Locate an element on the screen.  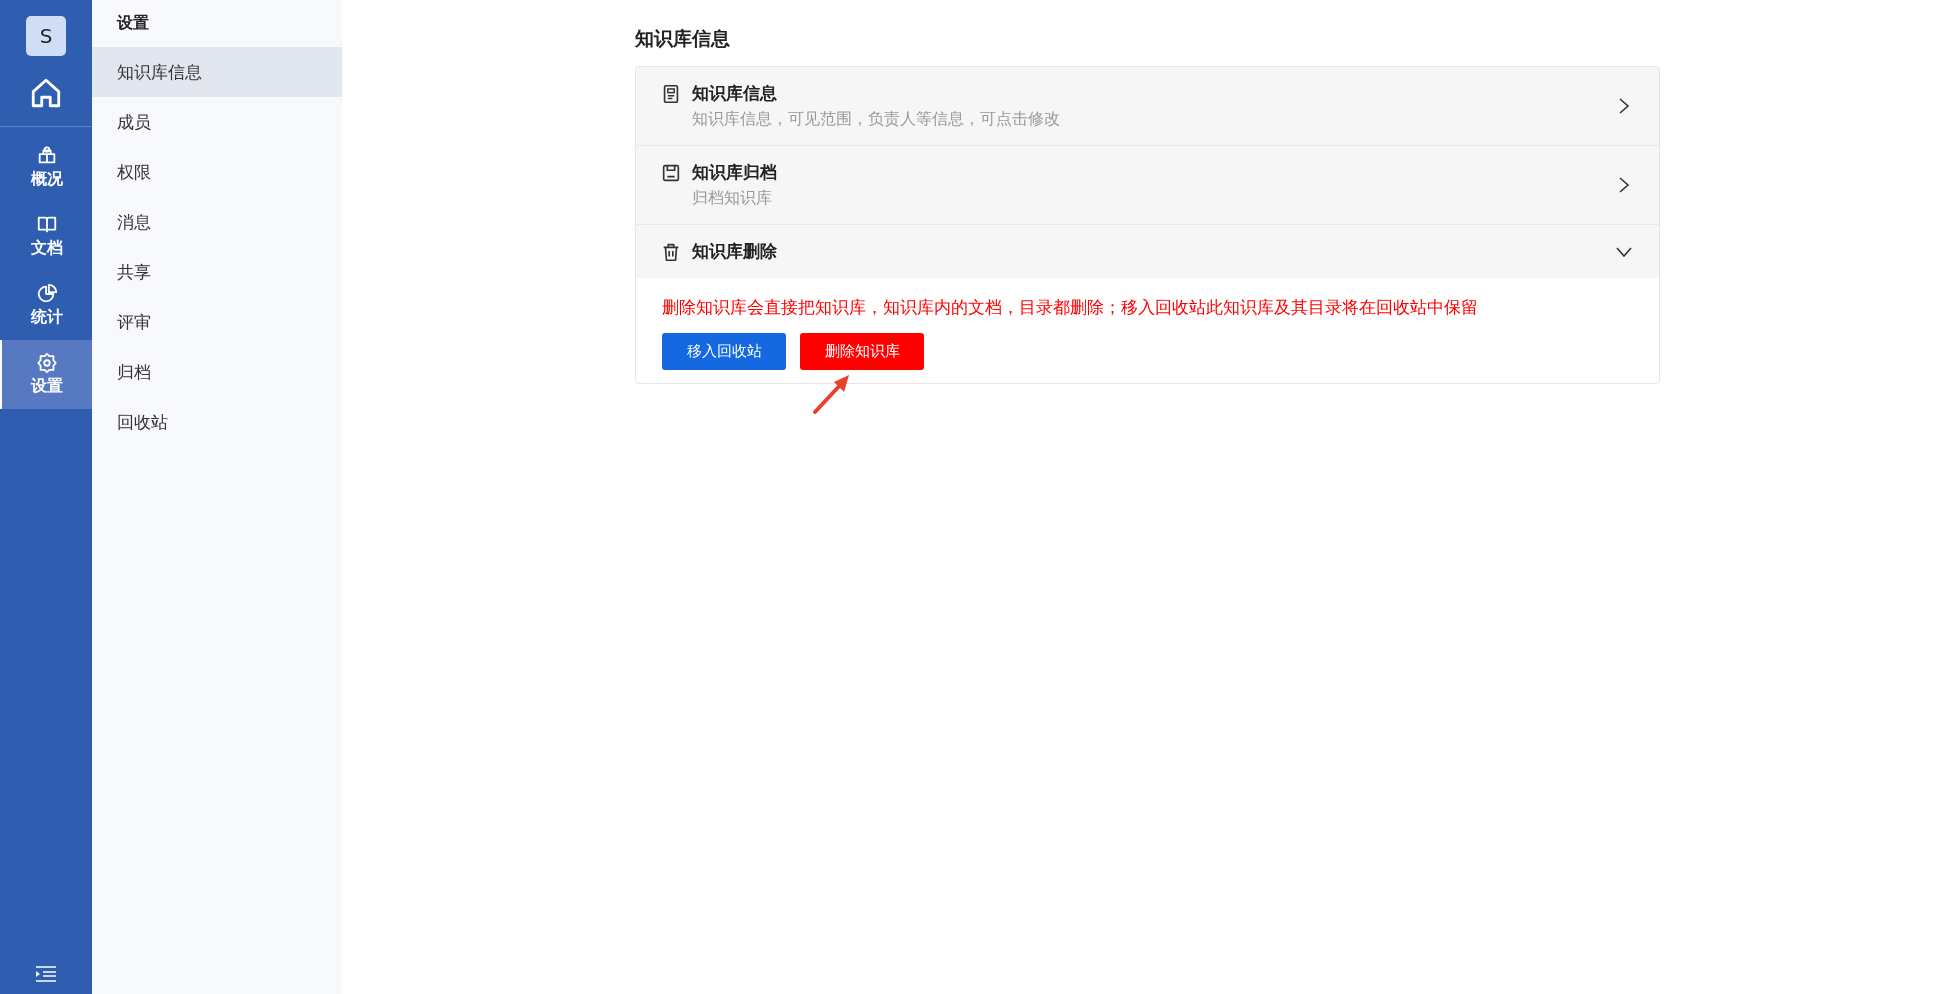
home-icon is located at coordinates (46, 93).